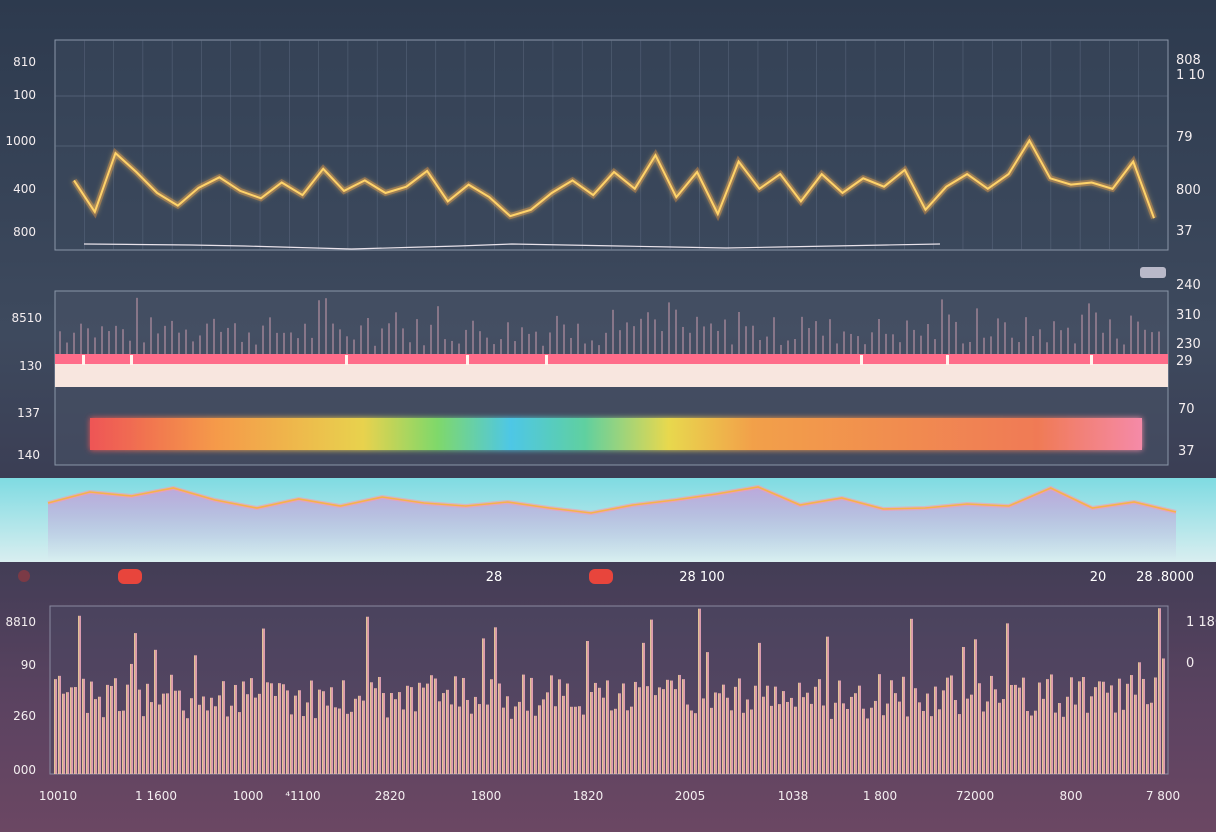  I want to click on x-tick: 800, so click(1071, 796).